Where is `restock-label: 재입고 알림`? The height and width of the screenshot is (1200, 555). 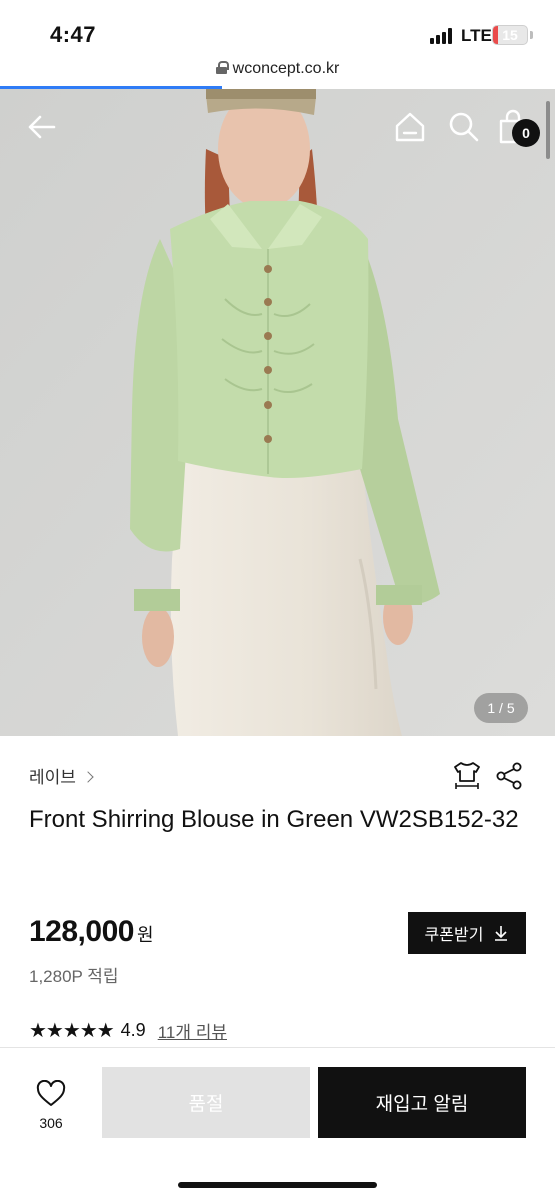 restock-label: 재입고 알림 is located at coordinates (422, 1104).